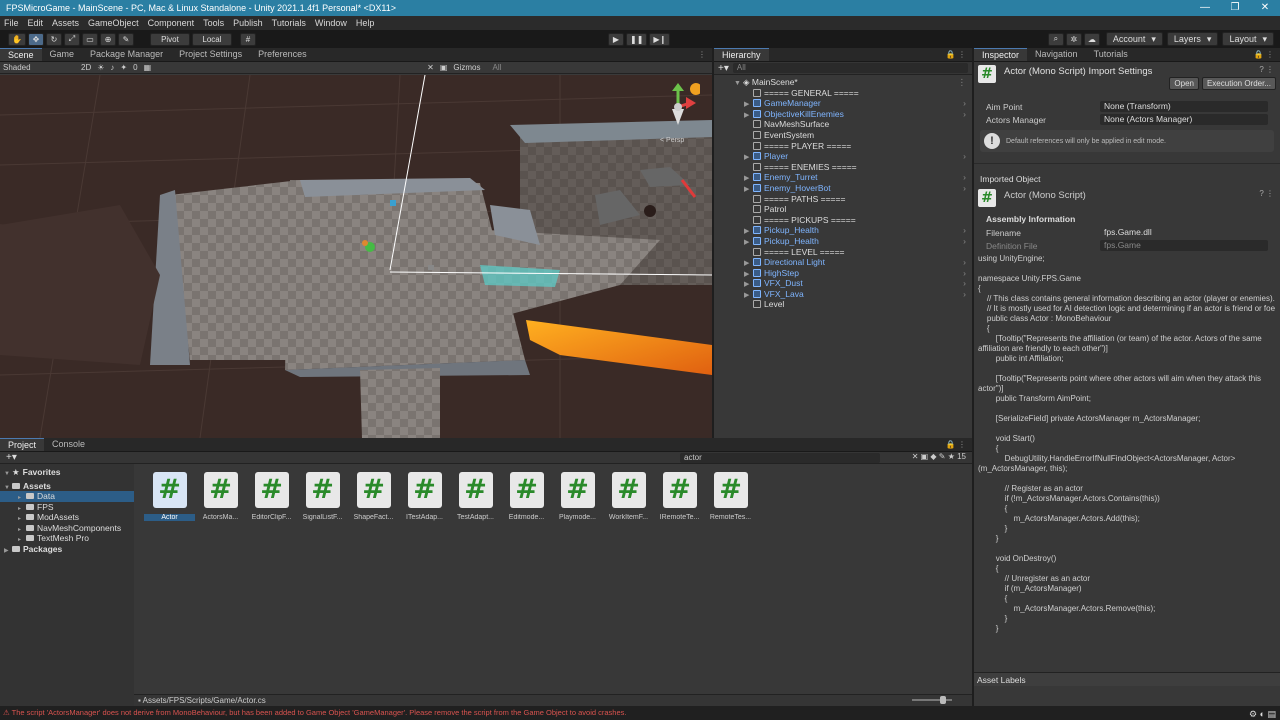  What do you see at coordinates (113, 23) in the screenshot?
I see `menu-gameobject: GameObject` at bounding box center [113, 23].